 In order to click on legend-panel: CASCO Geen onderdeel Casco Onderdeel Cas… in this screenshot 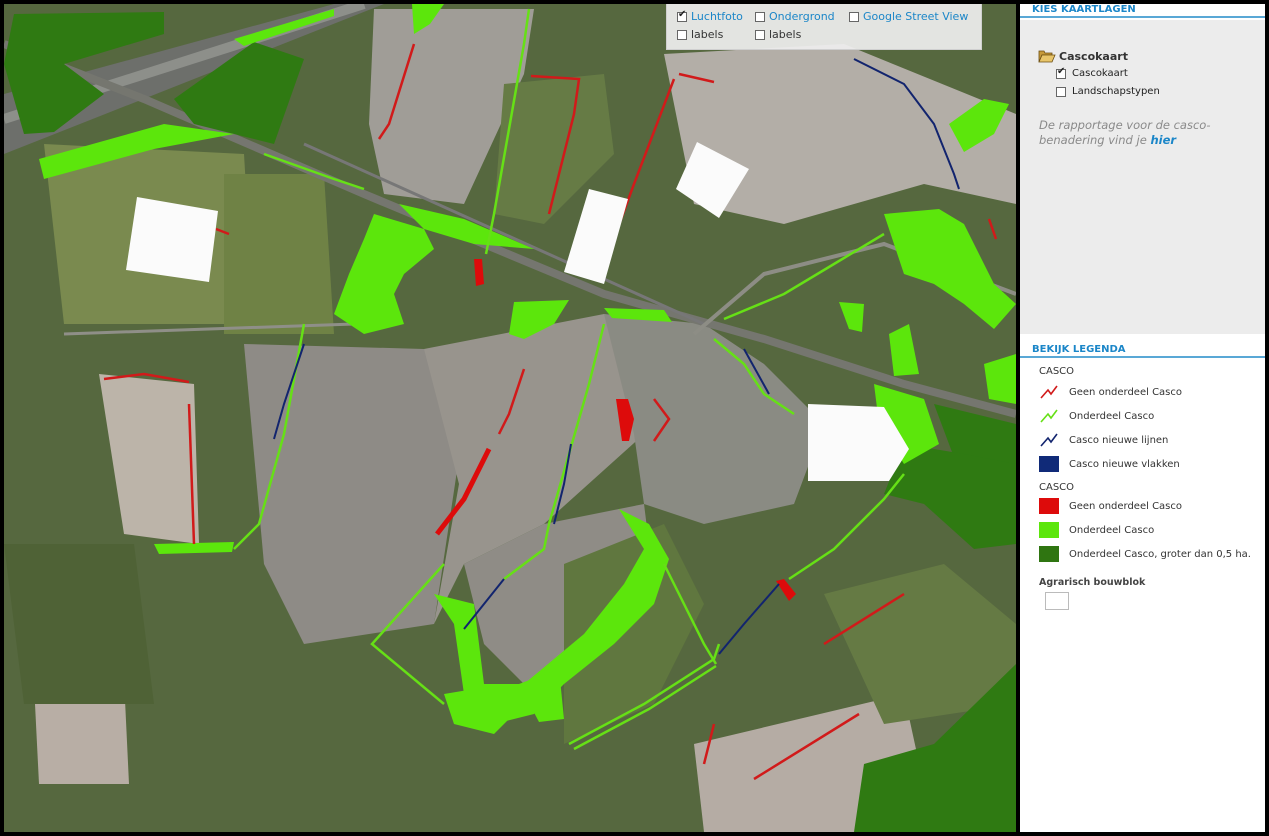, I will do `click(1142, 596)`.